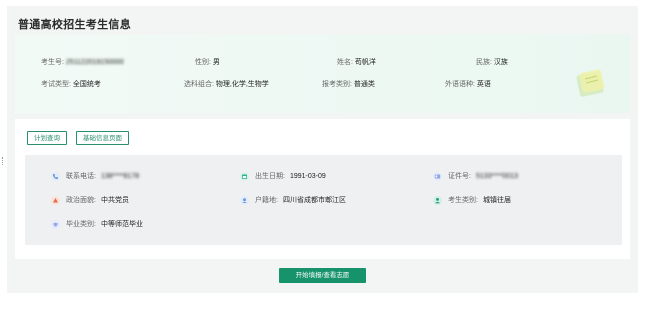  Describe the element at coordinates (74, 25) in the screenshot. I see `page-title: 普通高校招生考生信息` at that location.